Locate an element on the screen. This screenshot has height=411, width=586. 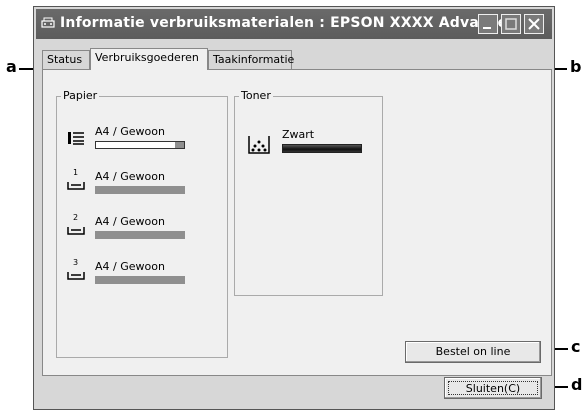
toner-zwart-level-bar is located at coordinates (322, 148).